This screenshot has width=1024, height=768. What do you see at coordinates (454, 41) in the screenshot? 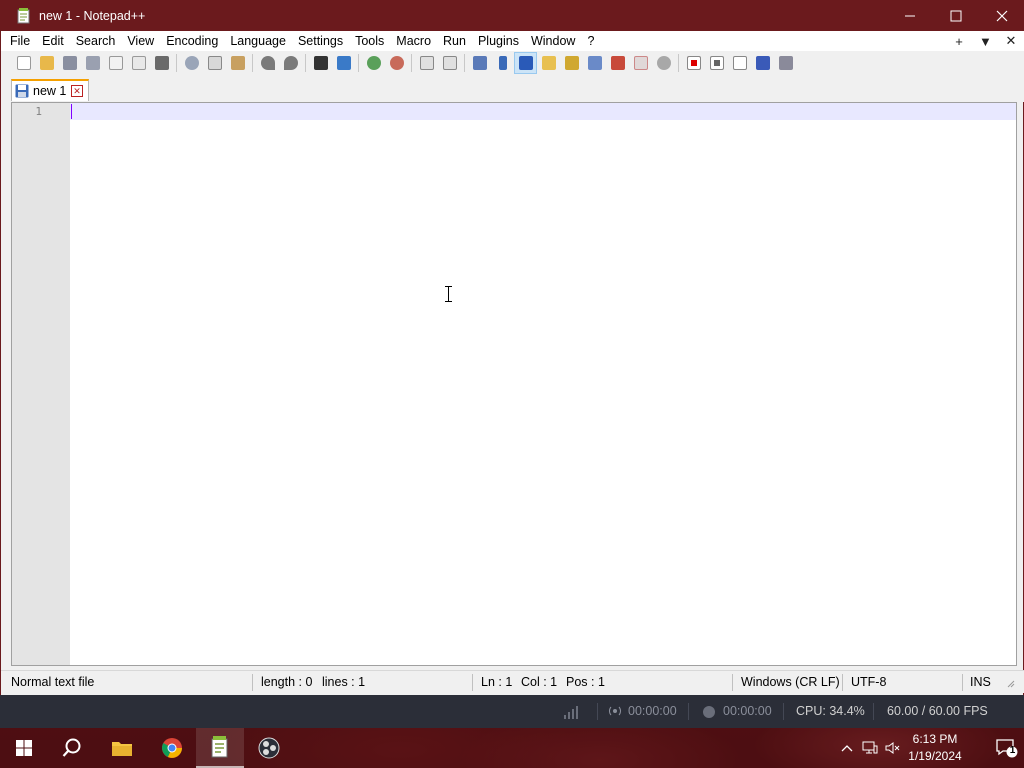
I see `menu-run: Run` at bounding box center [454, 41].